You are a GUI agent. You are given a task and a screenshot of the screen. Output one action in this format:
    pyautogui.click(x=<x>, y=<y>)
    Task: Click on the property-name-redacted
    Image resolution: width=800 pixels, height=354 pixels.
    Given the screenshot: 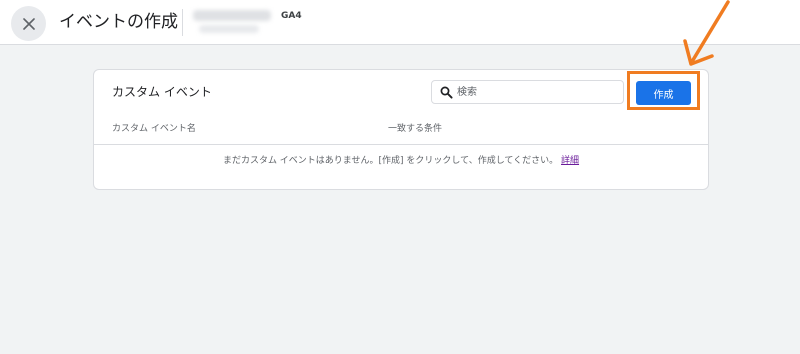 What is the action you would take?
    pyautogui.click(x=232, y=15)
    